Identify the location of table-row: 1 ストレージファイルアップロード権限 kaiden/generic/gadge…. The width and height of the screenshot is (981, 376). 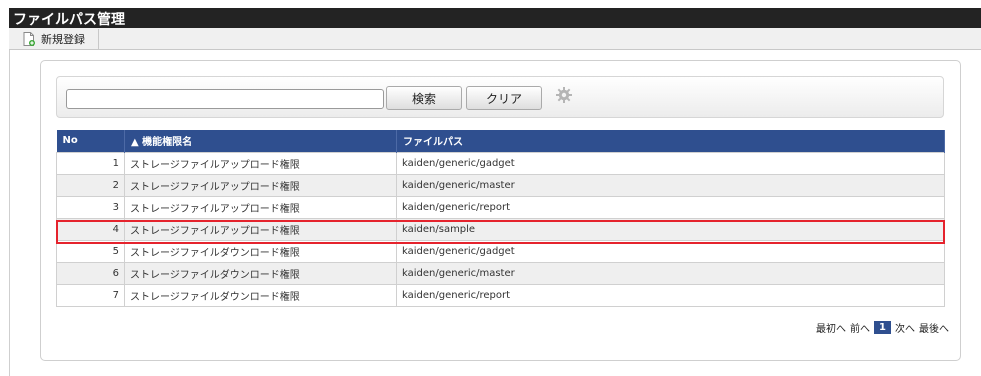
(500, 163).